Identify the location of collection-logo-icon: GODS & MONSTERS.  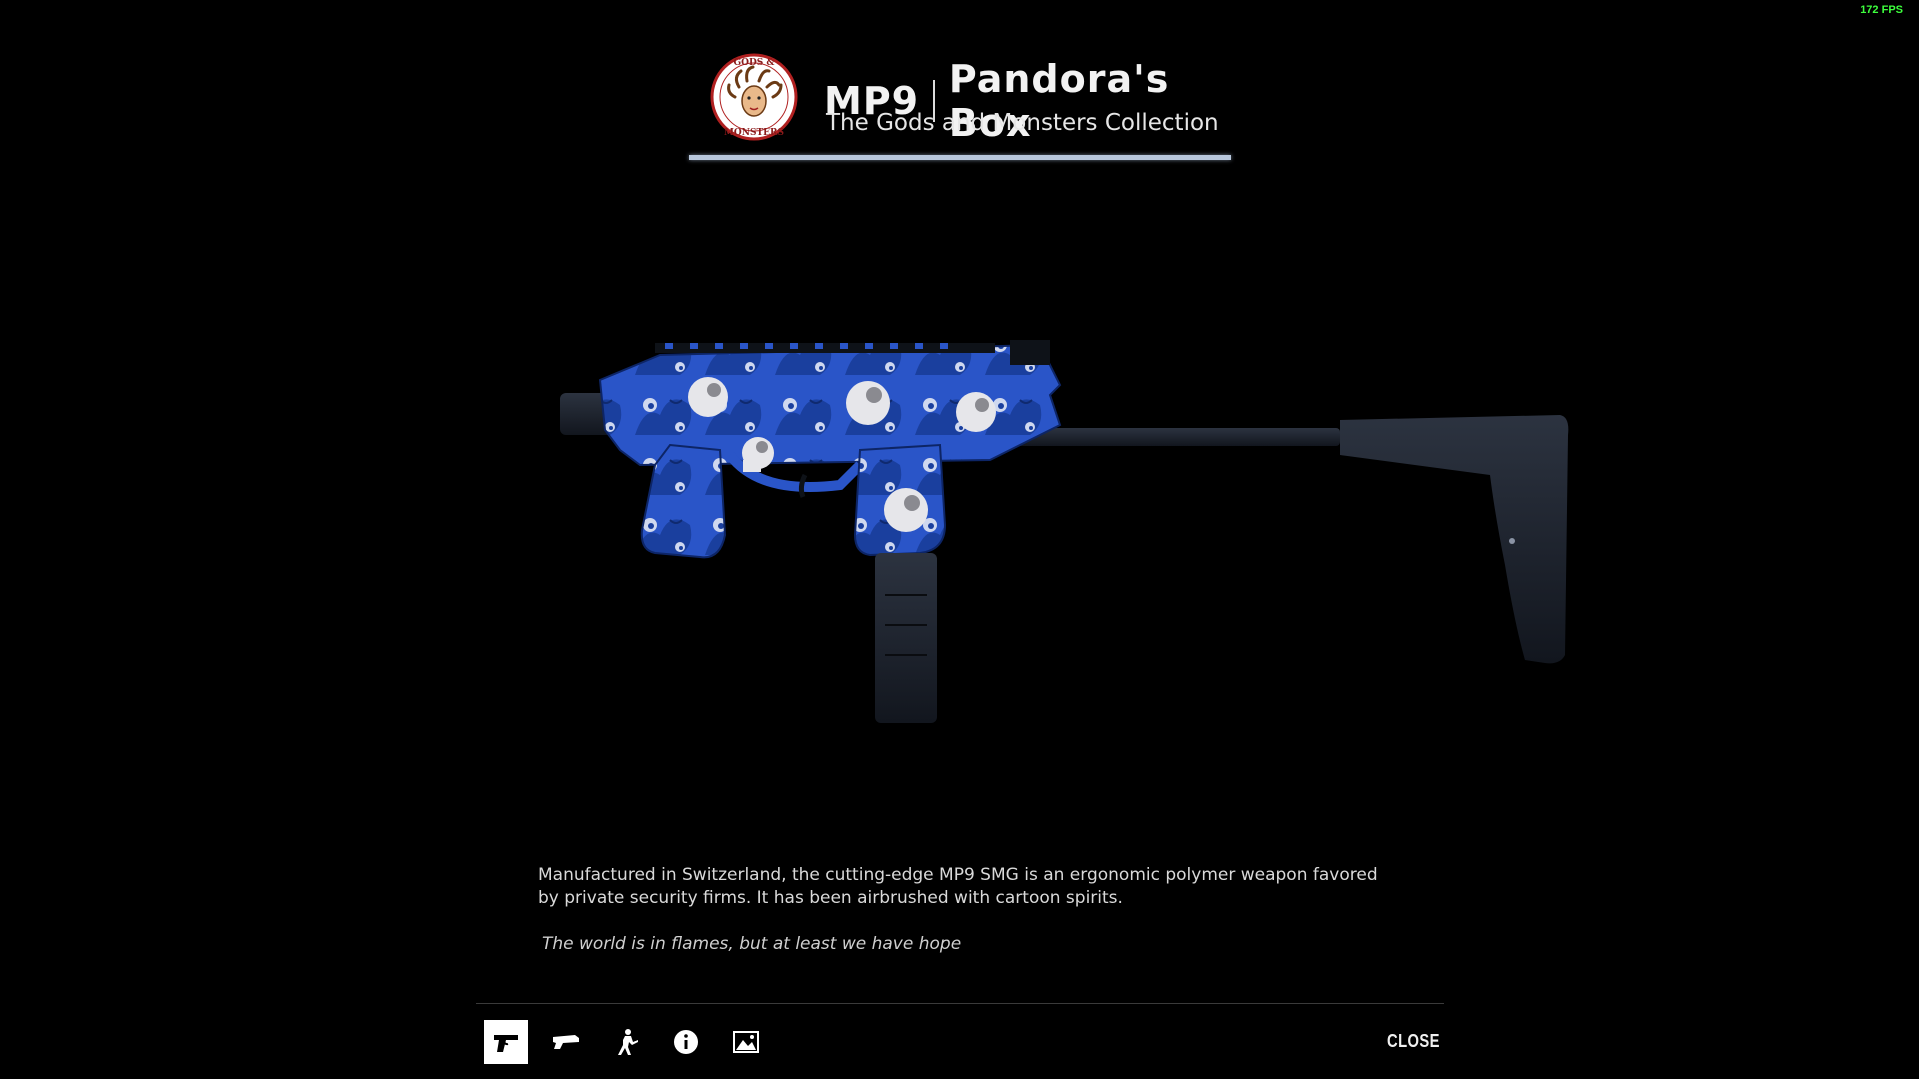
(754, 97).